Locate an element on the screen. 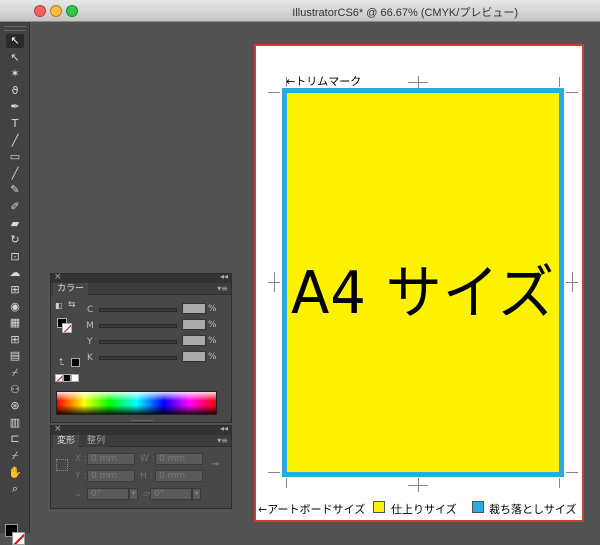 The width and height of the screenshot is (600, 545). swap-colors-icon: ⇆ is located at coordinates (72, 305).